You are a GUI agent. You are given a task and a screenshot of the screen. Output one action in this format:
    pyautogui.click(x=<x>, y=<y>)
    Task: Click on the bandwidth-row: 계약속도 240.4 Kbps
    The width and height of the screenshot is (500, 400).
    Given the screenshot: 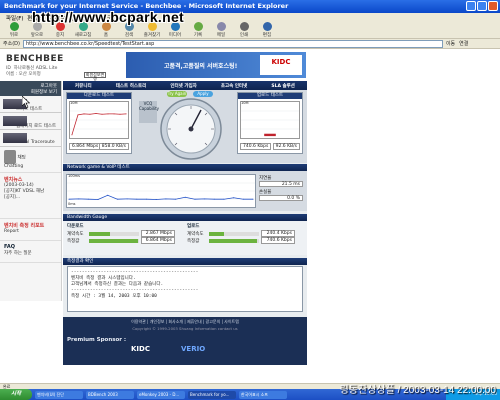 What is the action you would take?
    pyautogui.click(x=244, y=233)
    